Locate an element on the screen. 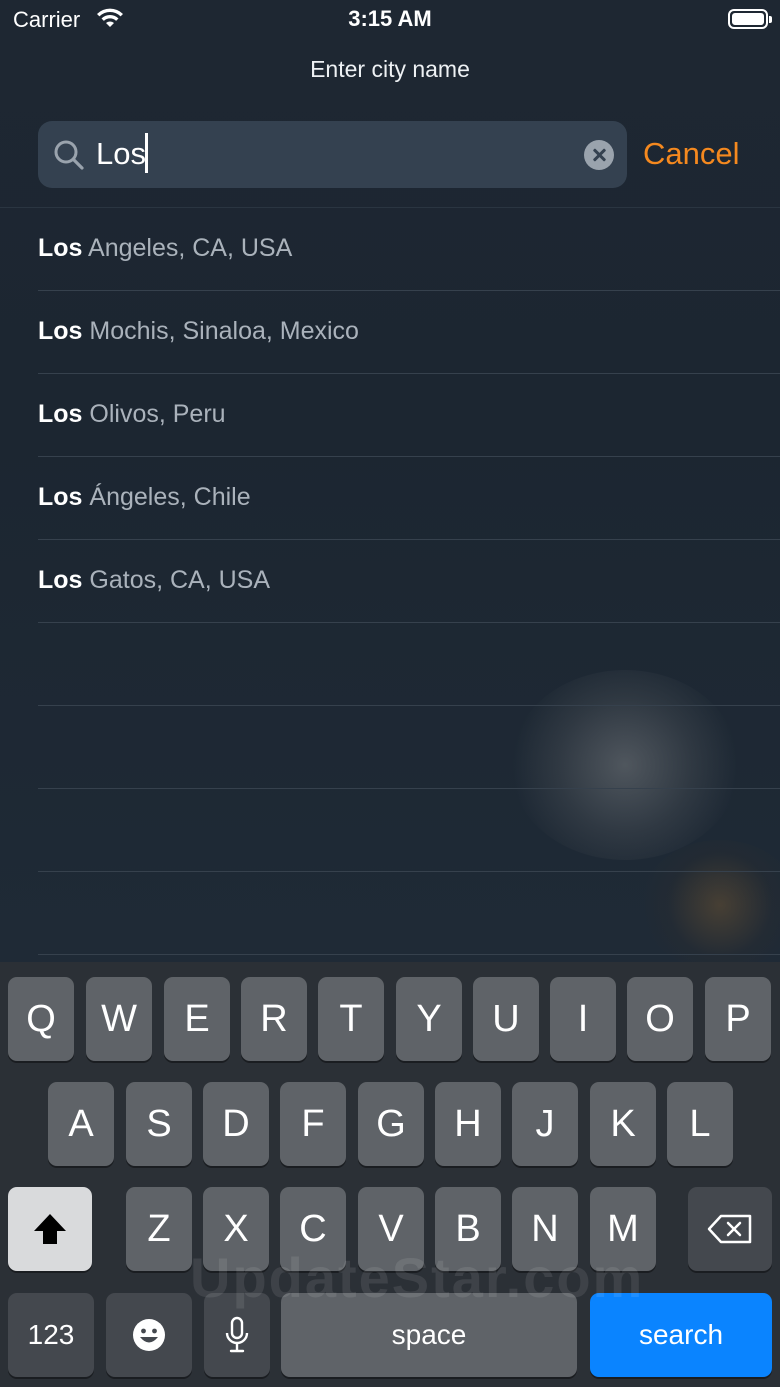 The width and height of the screenshot is (780, 1387). key-t: T is located at coordinates (351, 1019).